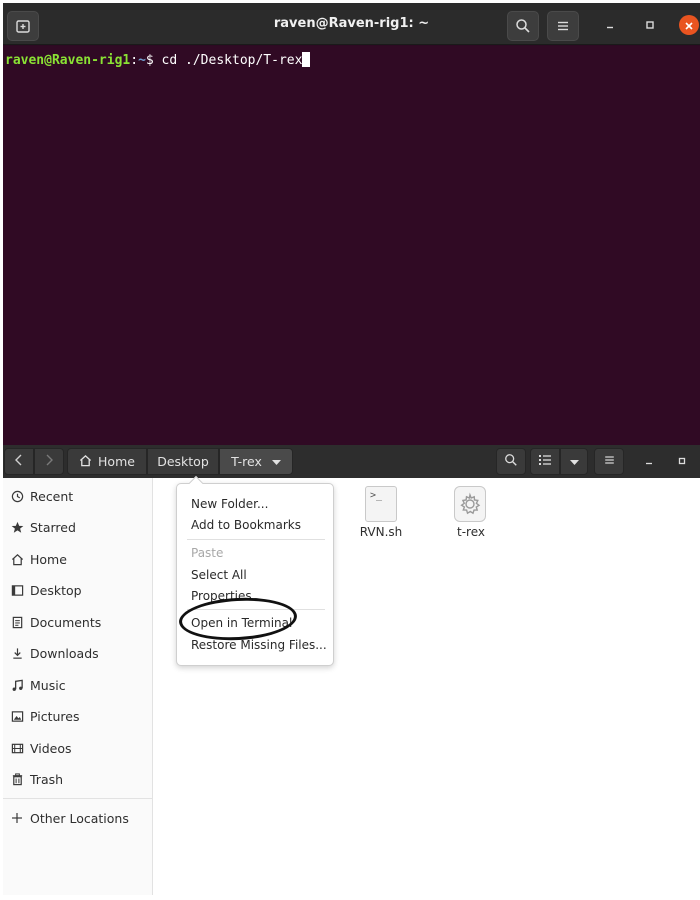  Describe the element at coordinates (246, 525) in the screenshot. I see `menu-item-add-to-bookmarks: Add to Bookmarks` at that location.